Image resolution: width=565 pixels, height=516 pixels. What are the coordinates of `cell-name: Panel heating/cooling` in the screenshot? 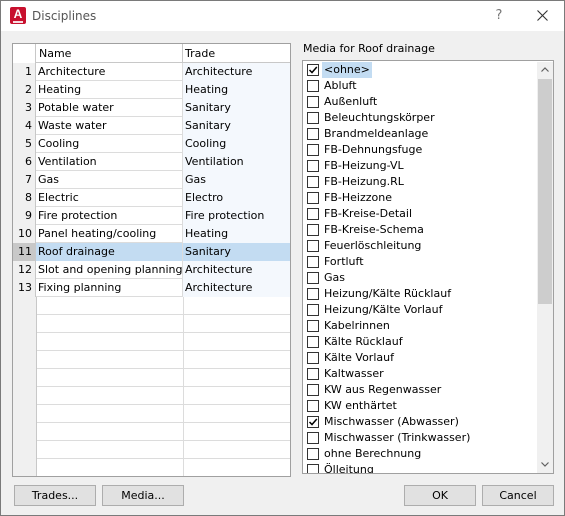 It's located at (109, 234).